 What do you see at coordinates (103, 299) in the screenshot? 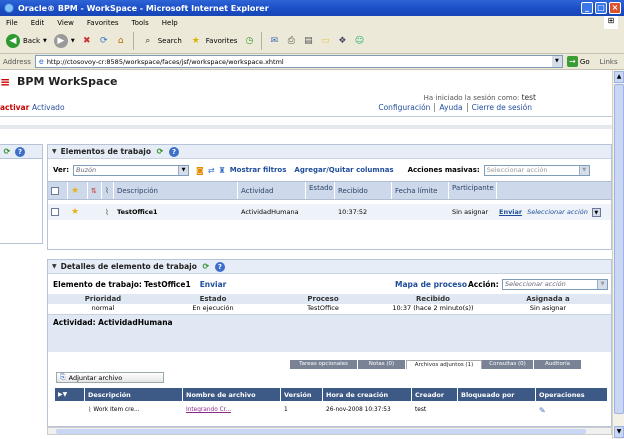
I see `col-prioridad: Prioridad` at bounding box center [103, 299].